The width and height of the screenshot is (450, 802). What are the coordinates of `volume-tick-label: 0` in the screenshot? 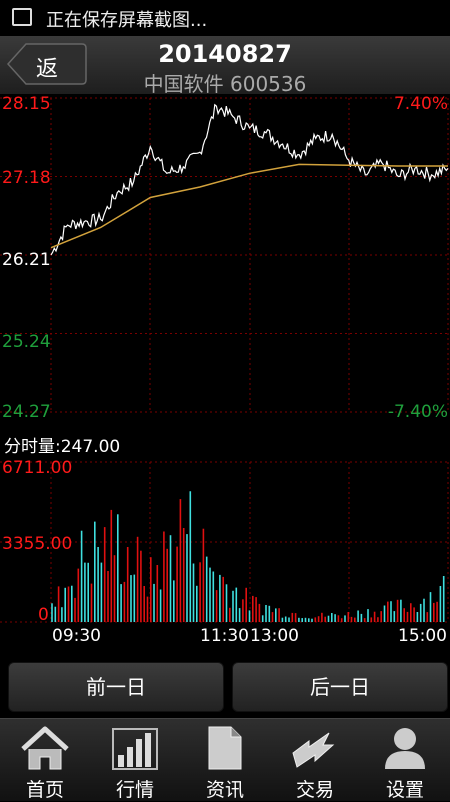 It's located at (43, 615).